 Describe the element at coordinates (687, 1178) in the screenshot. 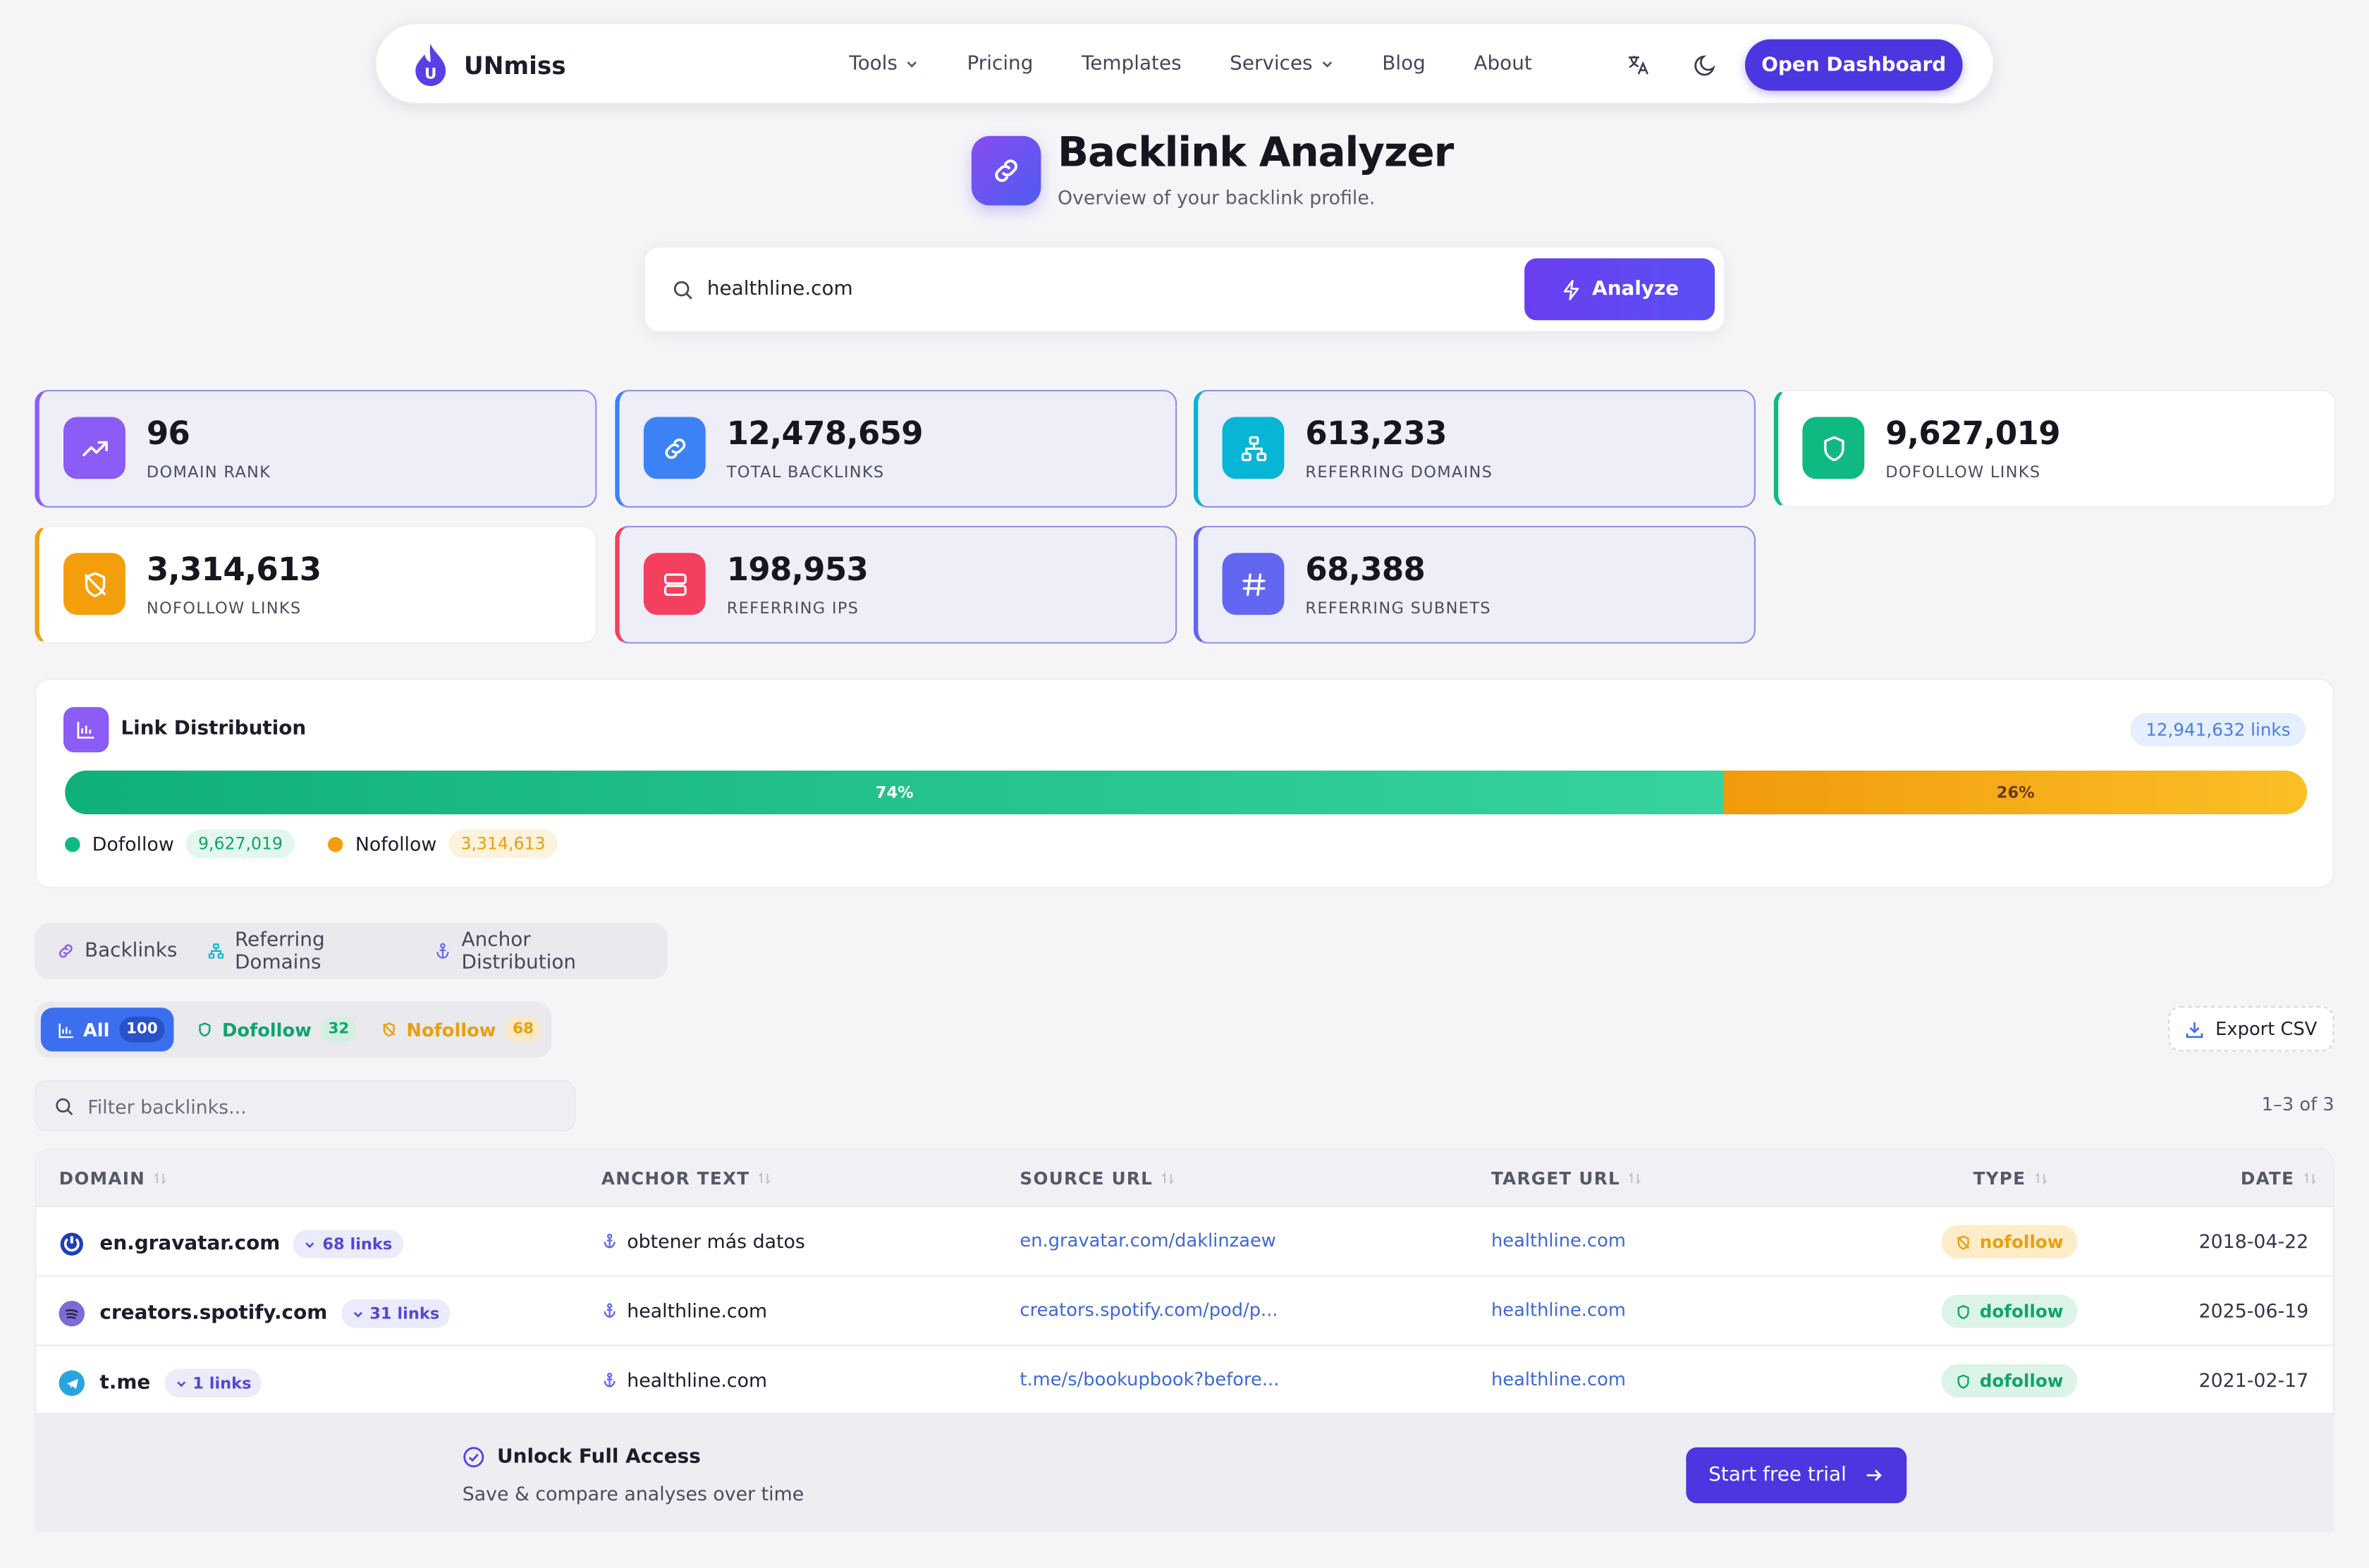

I see `column-anchor-text: ANCHOR TEXT` at that location.